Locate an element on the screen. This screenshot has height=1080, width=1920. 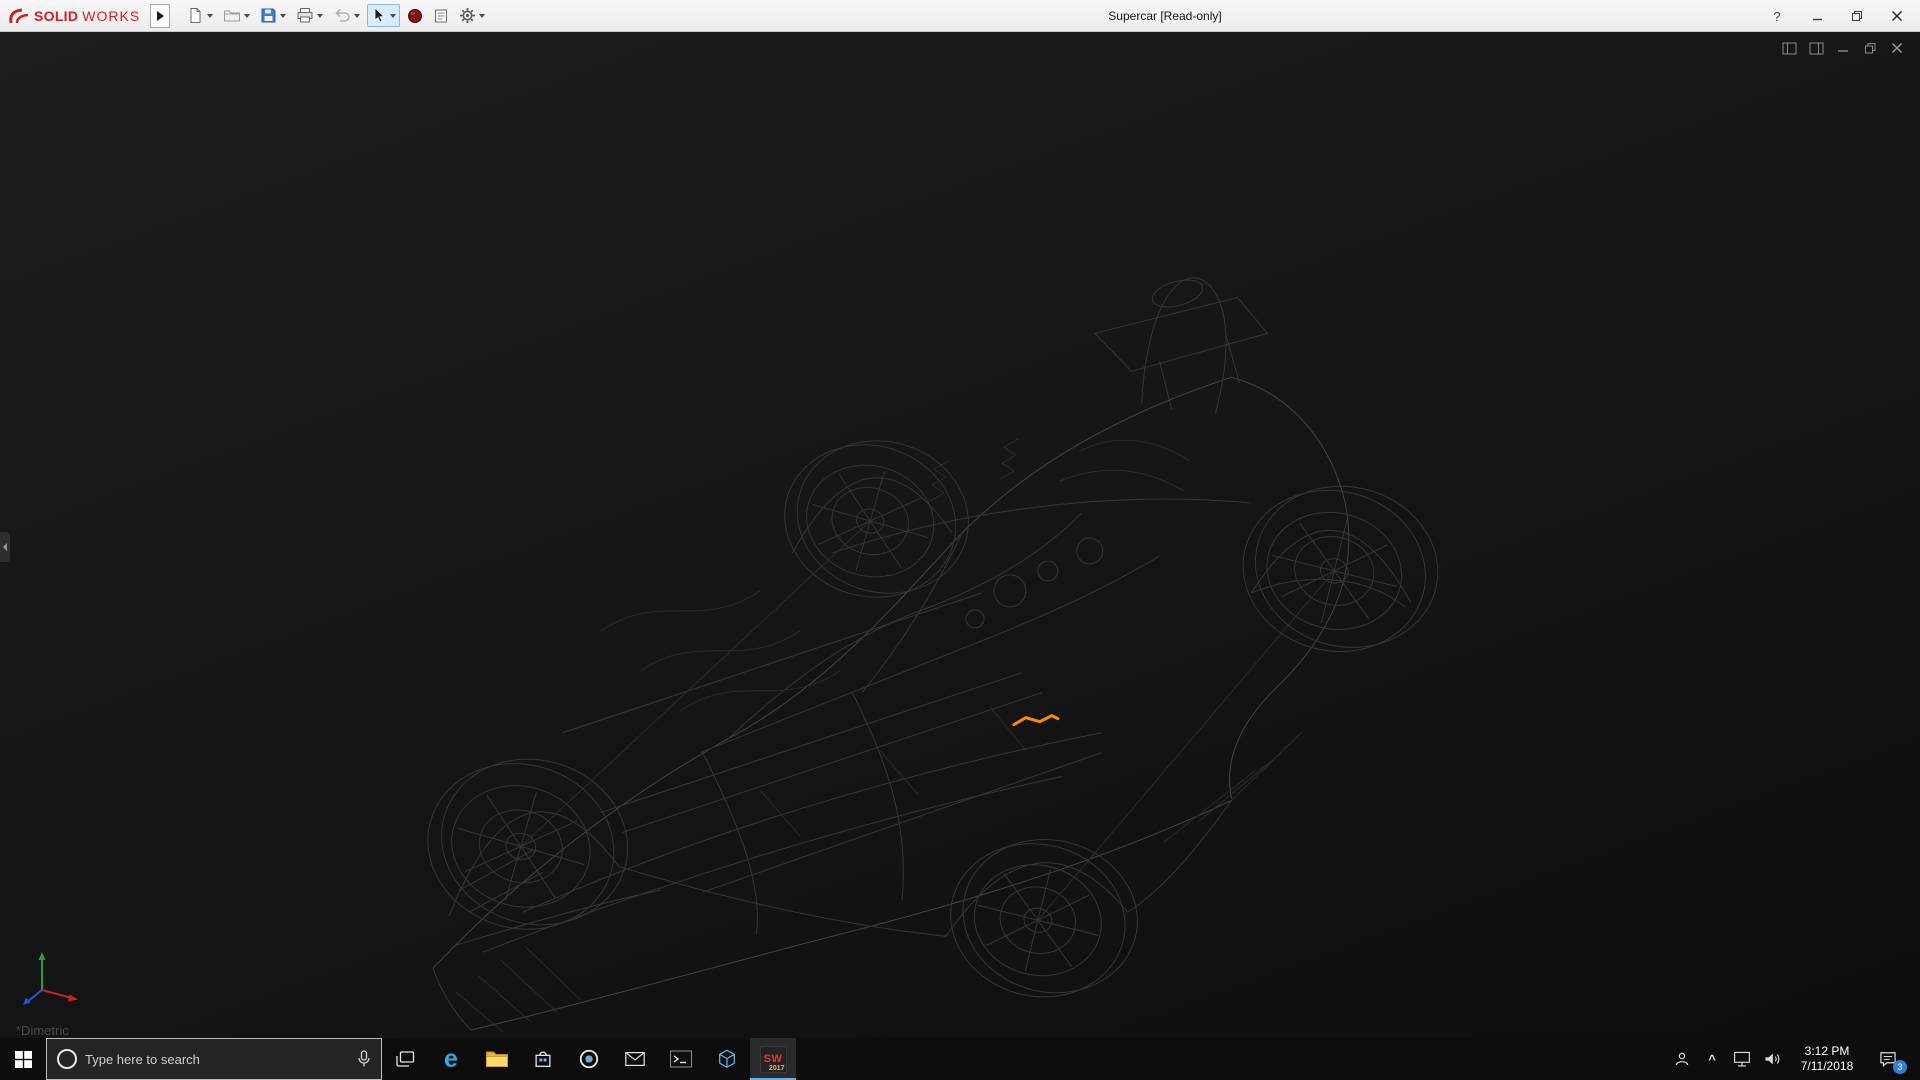
search-input is located at coordinates (217, 1059).